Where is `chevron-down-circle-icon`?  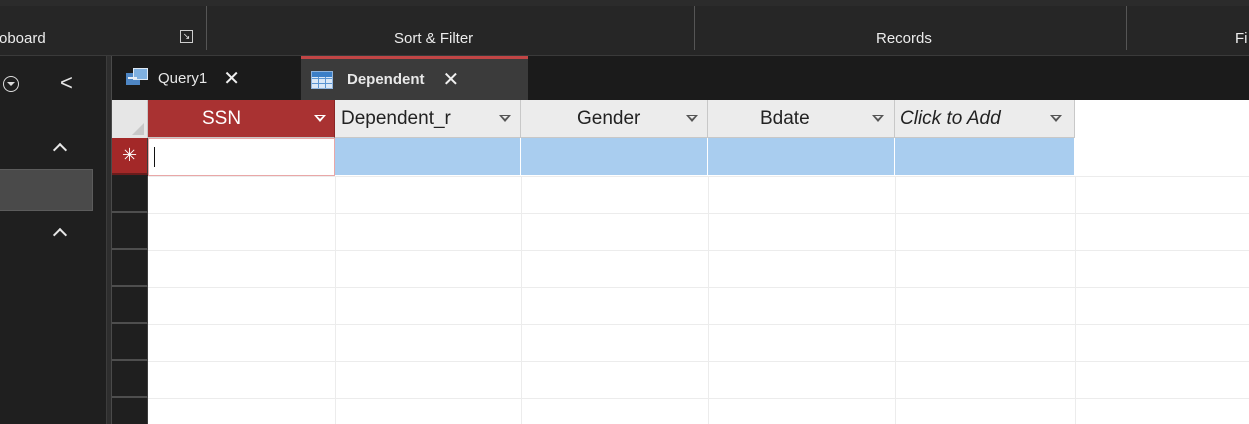
chevron-down-circle-icon is located at coordinates (11, 84).